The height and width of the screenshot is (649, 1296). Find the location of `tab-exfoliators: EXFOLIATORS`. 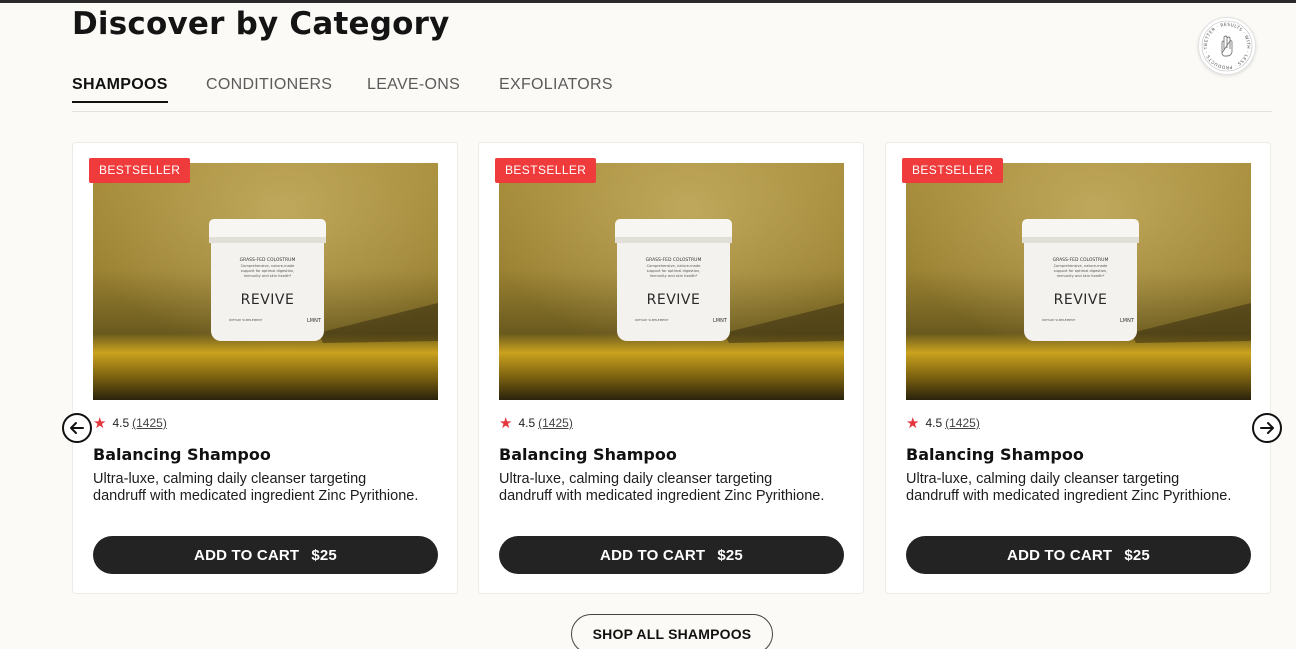

tab-exfoliators: EXFOLIATORS is located at coordinates (556, 88).